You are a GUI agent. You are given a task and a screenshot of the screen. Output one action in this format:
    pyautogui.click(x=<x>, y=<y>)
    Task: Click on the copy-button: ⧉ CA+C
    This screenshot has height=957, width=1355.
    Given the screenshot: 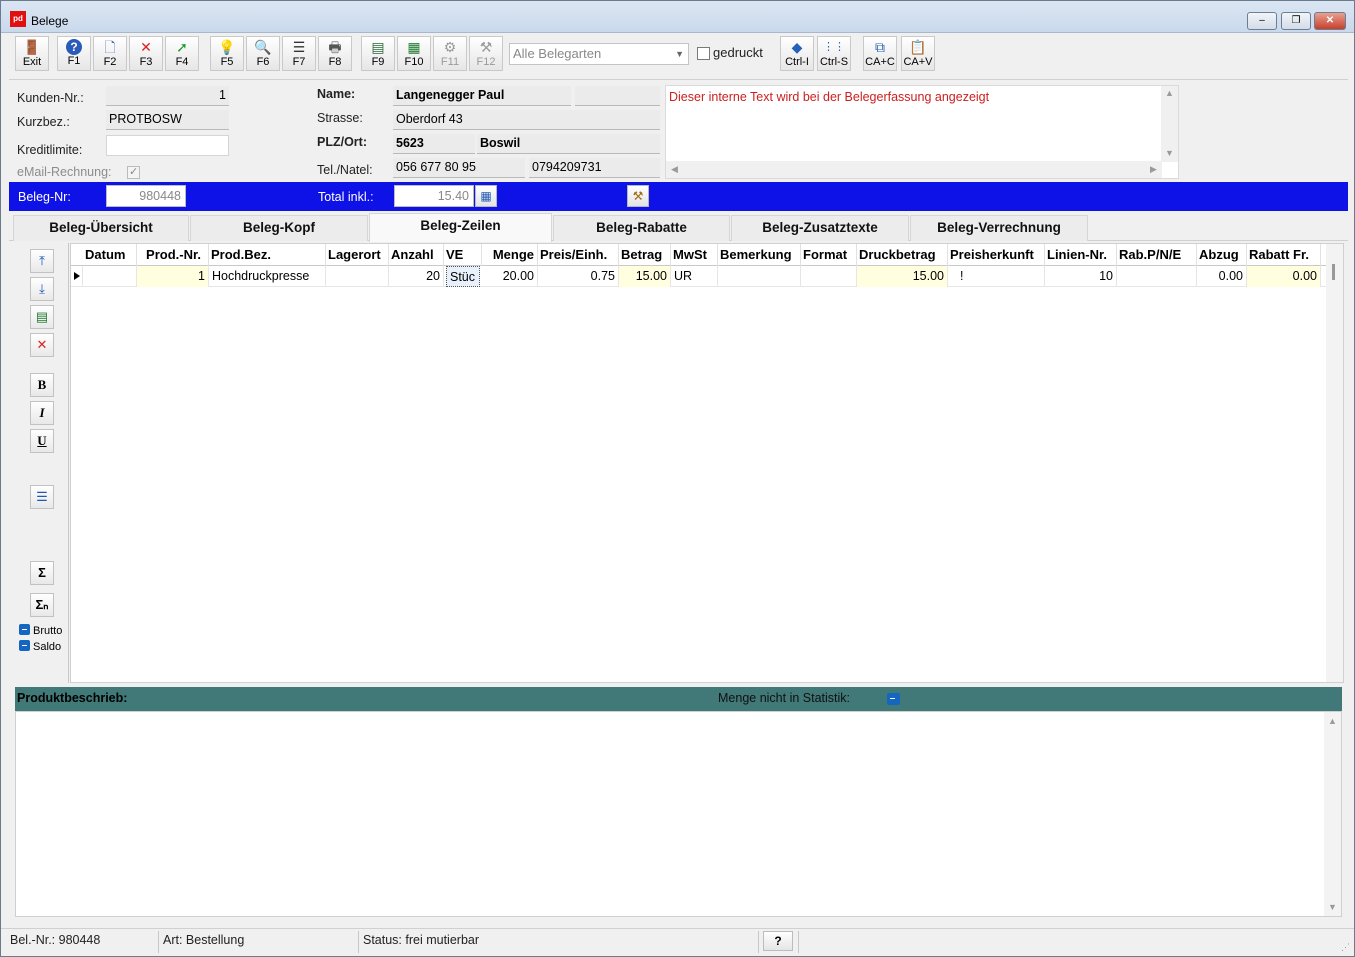 What is the action you would take?
    pyautogui.click(x=880, y=53)
    